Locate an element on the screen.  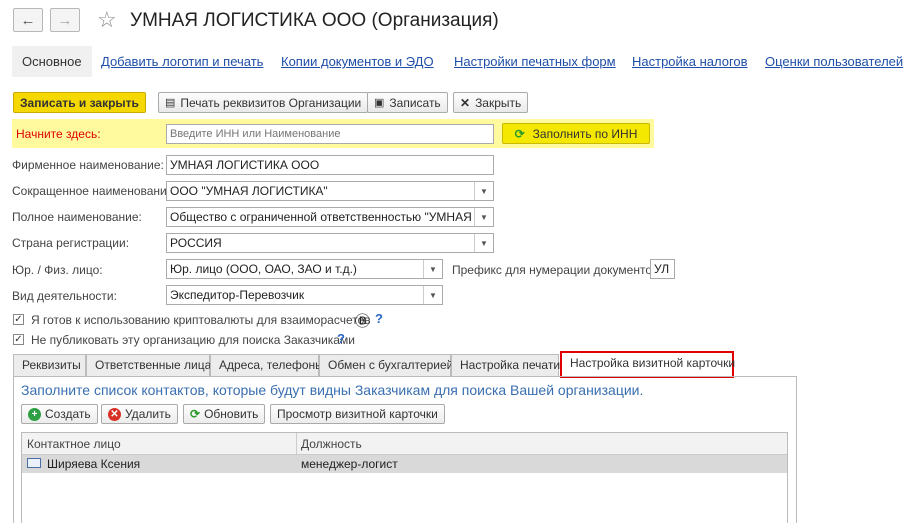
start-here-label: Начните здесь: is located at coordinates (58, 134).